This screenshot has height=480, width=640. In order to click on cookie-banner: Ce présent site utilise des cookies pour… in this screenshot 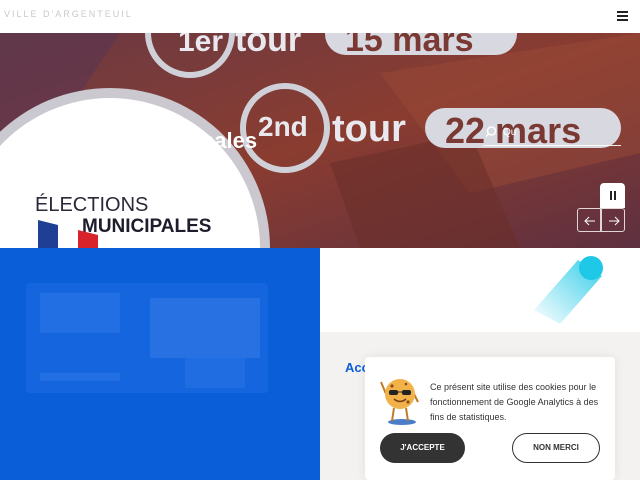, I will do `click(490, 418)`.